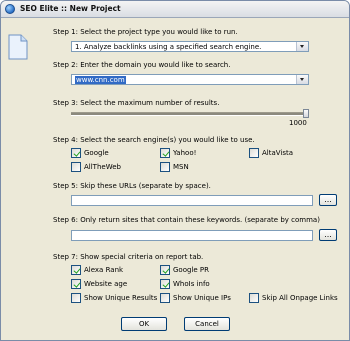 The height and width of the screenshot is (341, 350). Describe the element at coordinates (300, 298) in the screenshot. I see `skip-onpage-links-label: Skip All Onpage Links` at that location.